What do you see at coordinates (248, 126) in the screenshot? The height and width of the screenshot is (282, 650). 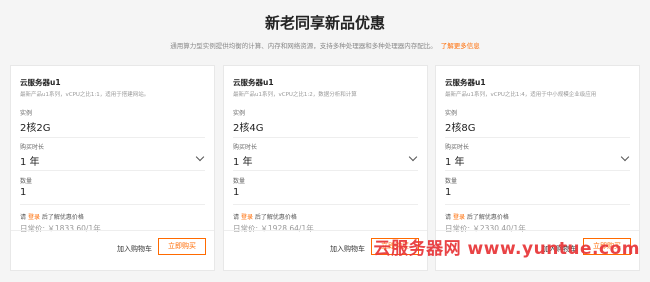 I see `instance-select: 2核4G` at bounding box center [248, 126].